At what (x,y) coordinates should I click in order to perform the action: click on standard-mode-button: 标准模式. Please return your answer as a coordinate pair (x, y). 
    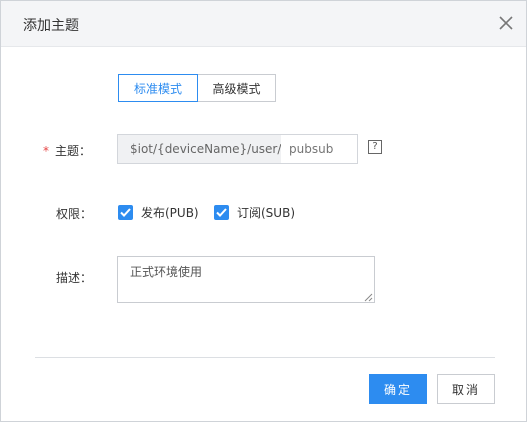
    Looking at the image, I should click on (158, 88).